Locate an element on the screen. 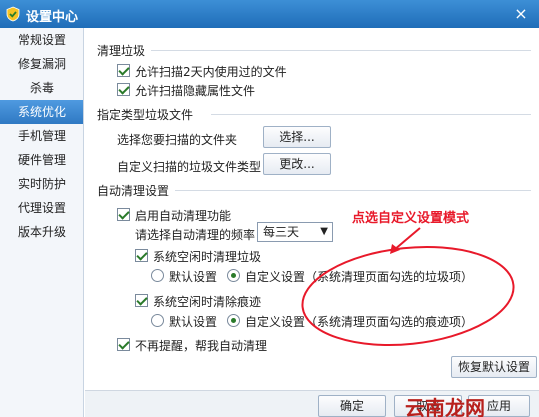 This screenshot has width=539, height=417. ok-button: 确定 is located at coordinates (352, 406).